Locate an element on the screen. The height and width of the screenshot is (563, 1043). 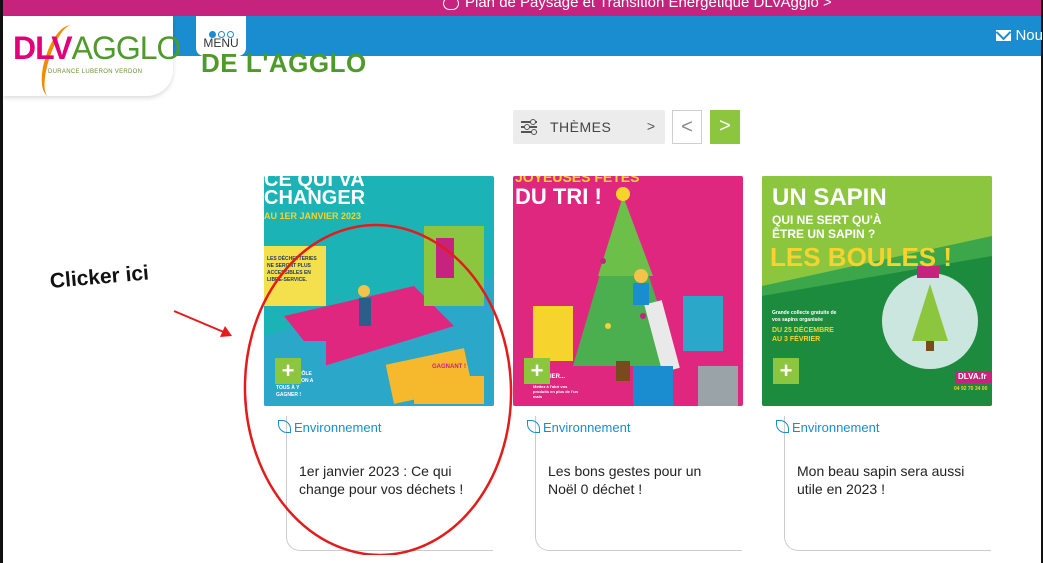
logo-wordmark: DLVAGGLO is located at coordinates (97, 48).